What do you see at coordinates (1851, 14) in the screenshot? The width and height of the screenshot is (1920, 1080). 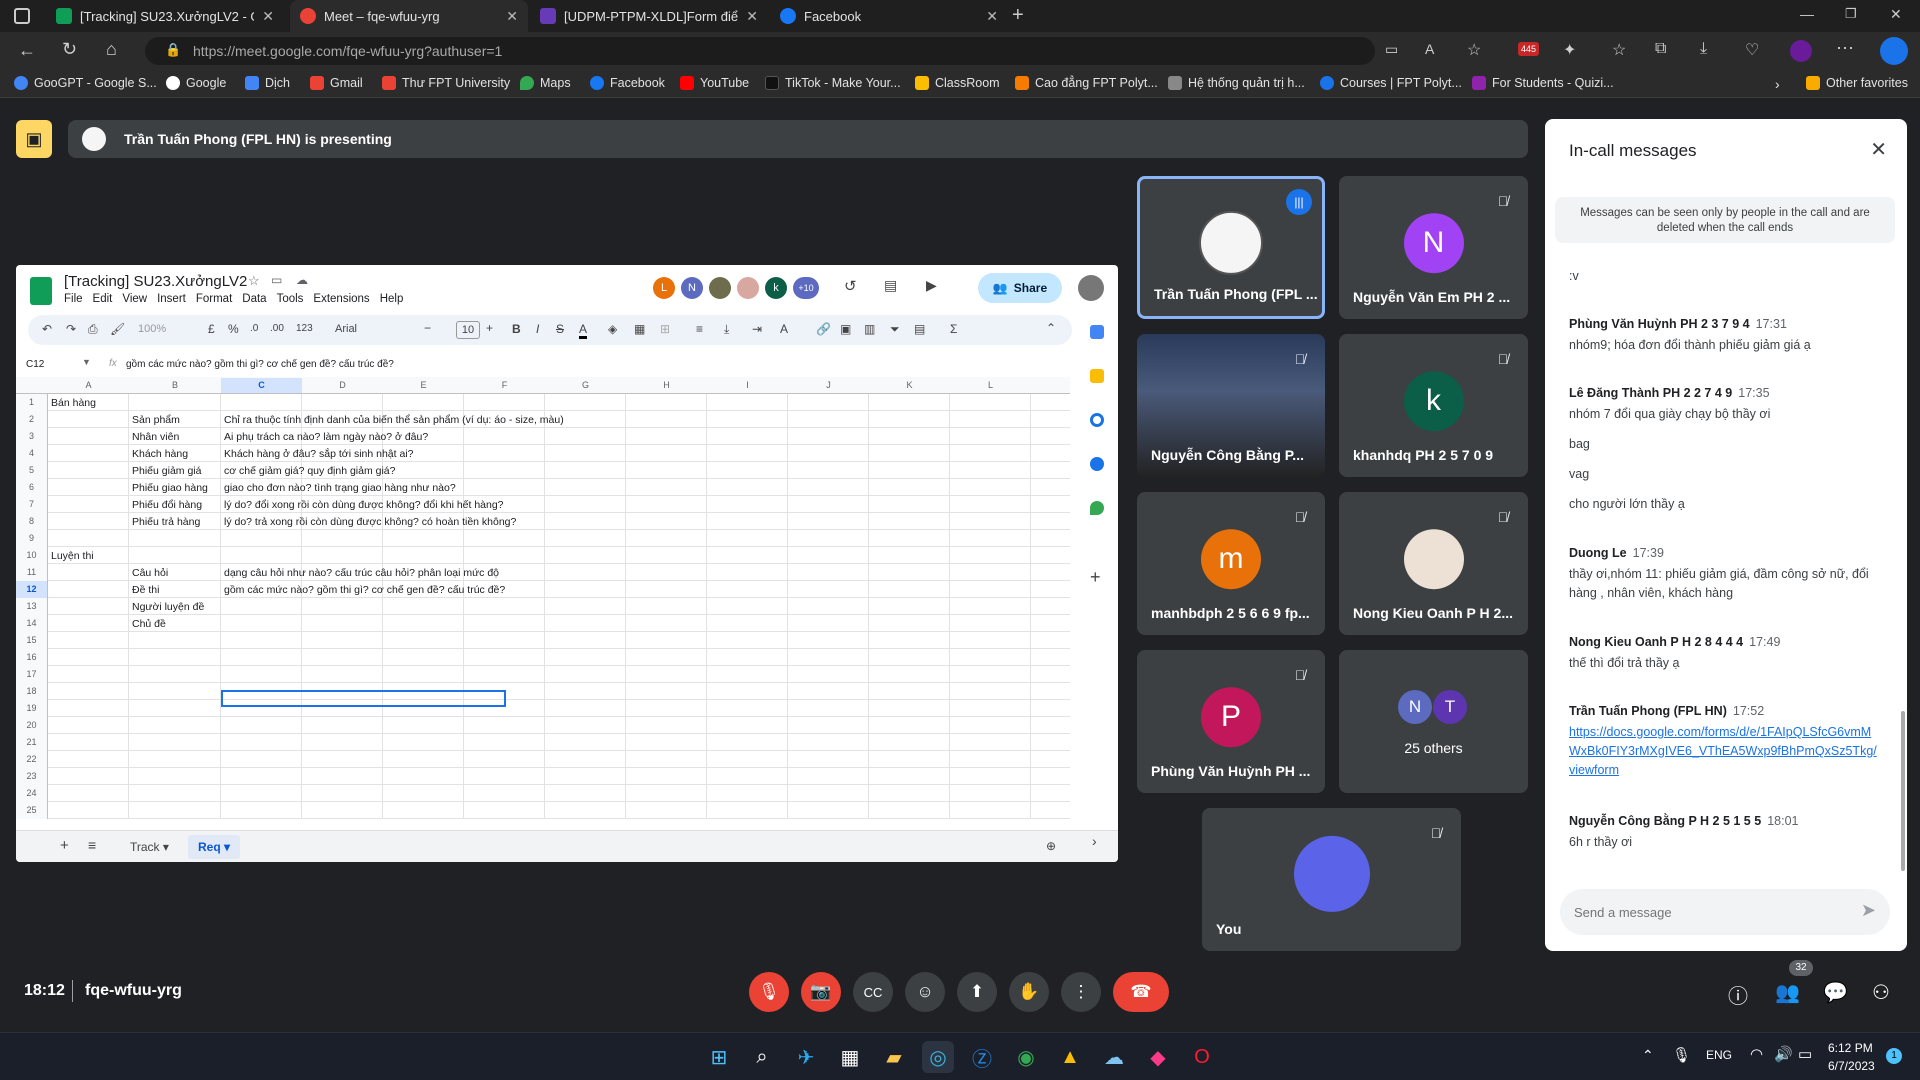 I see `restore-icon: ❐` at bounding box center [1851, 14].